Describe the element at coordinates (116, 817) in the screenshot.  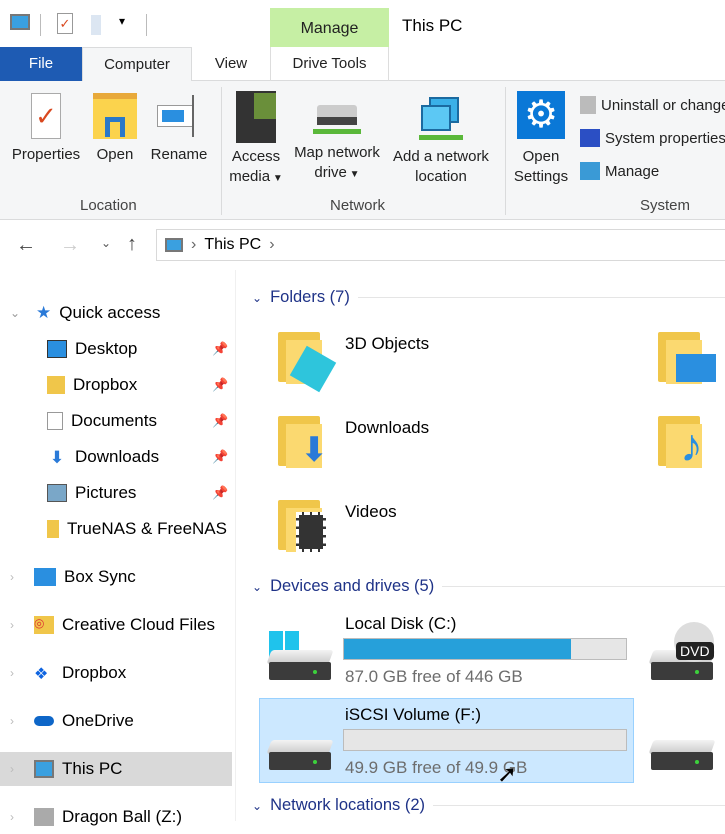
I see `nav-dragon-ball-drive: › Dragon Ball (Z:)` at that location.